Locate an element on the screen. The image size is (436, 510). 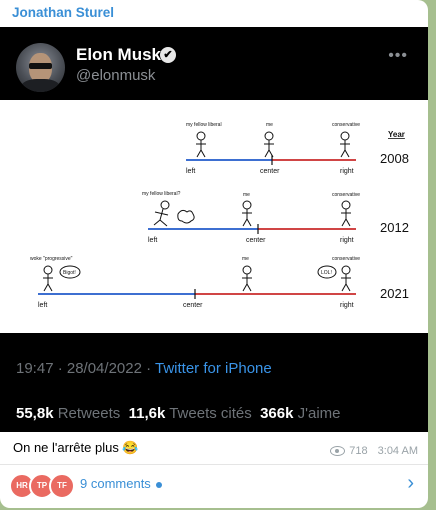
more-options-icon: ••• is located at coordinates (398, 56).